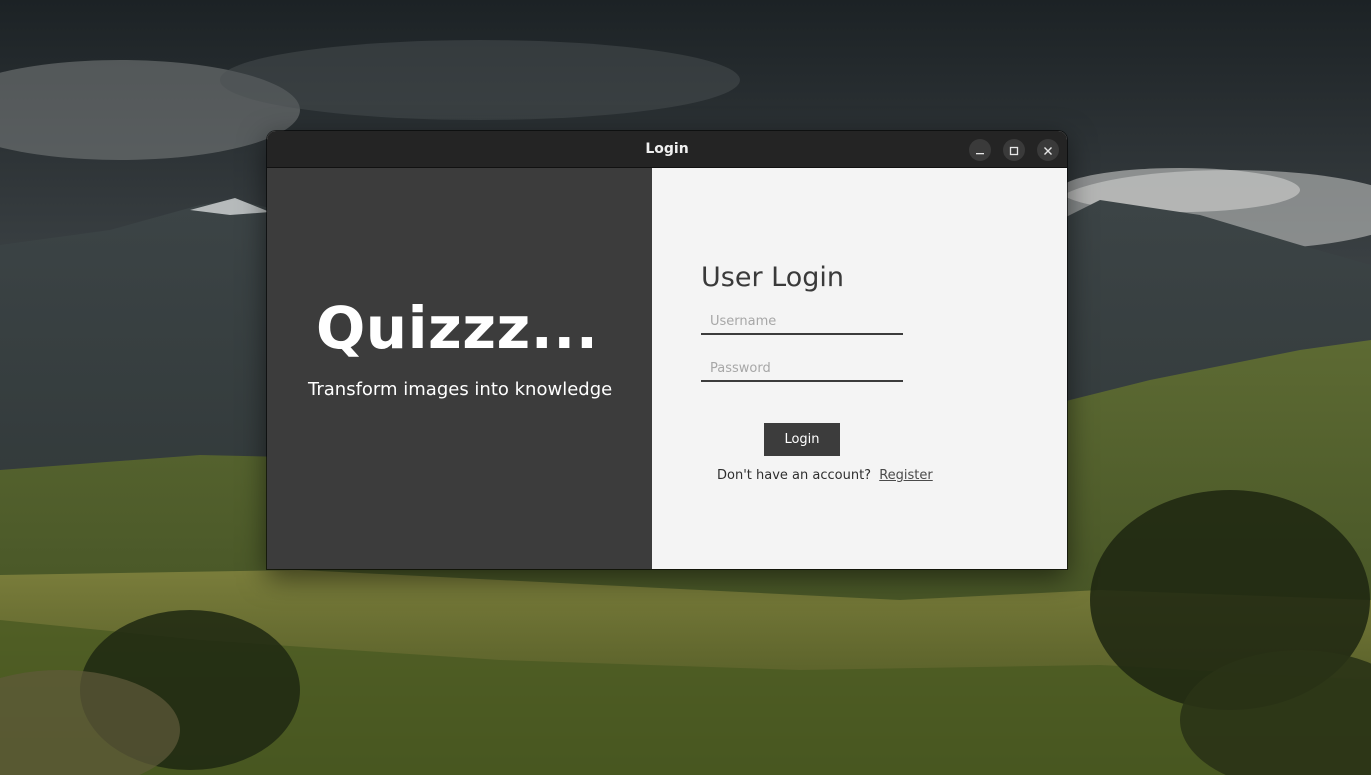 The height and width of the screenshot is (775, 1371). What do you see at coordinates (802, 369) in the screenshot?
I see `password-input` at bounding box center [802, 369].